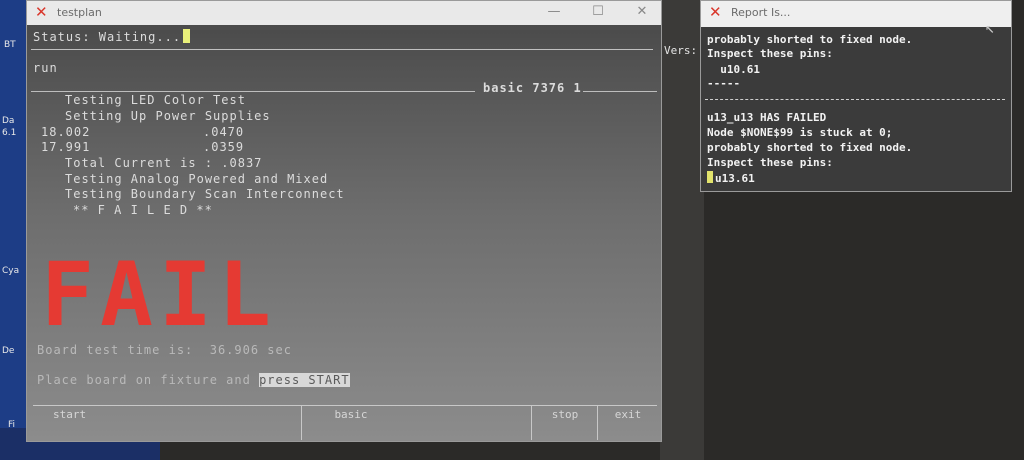  I want to click on total-current: Total Current is : .0837, so click(164, 163).